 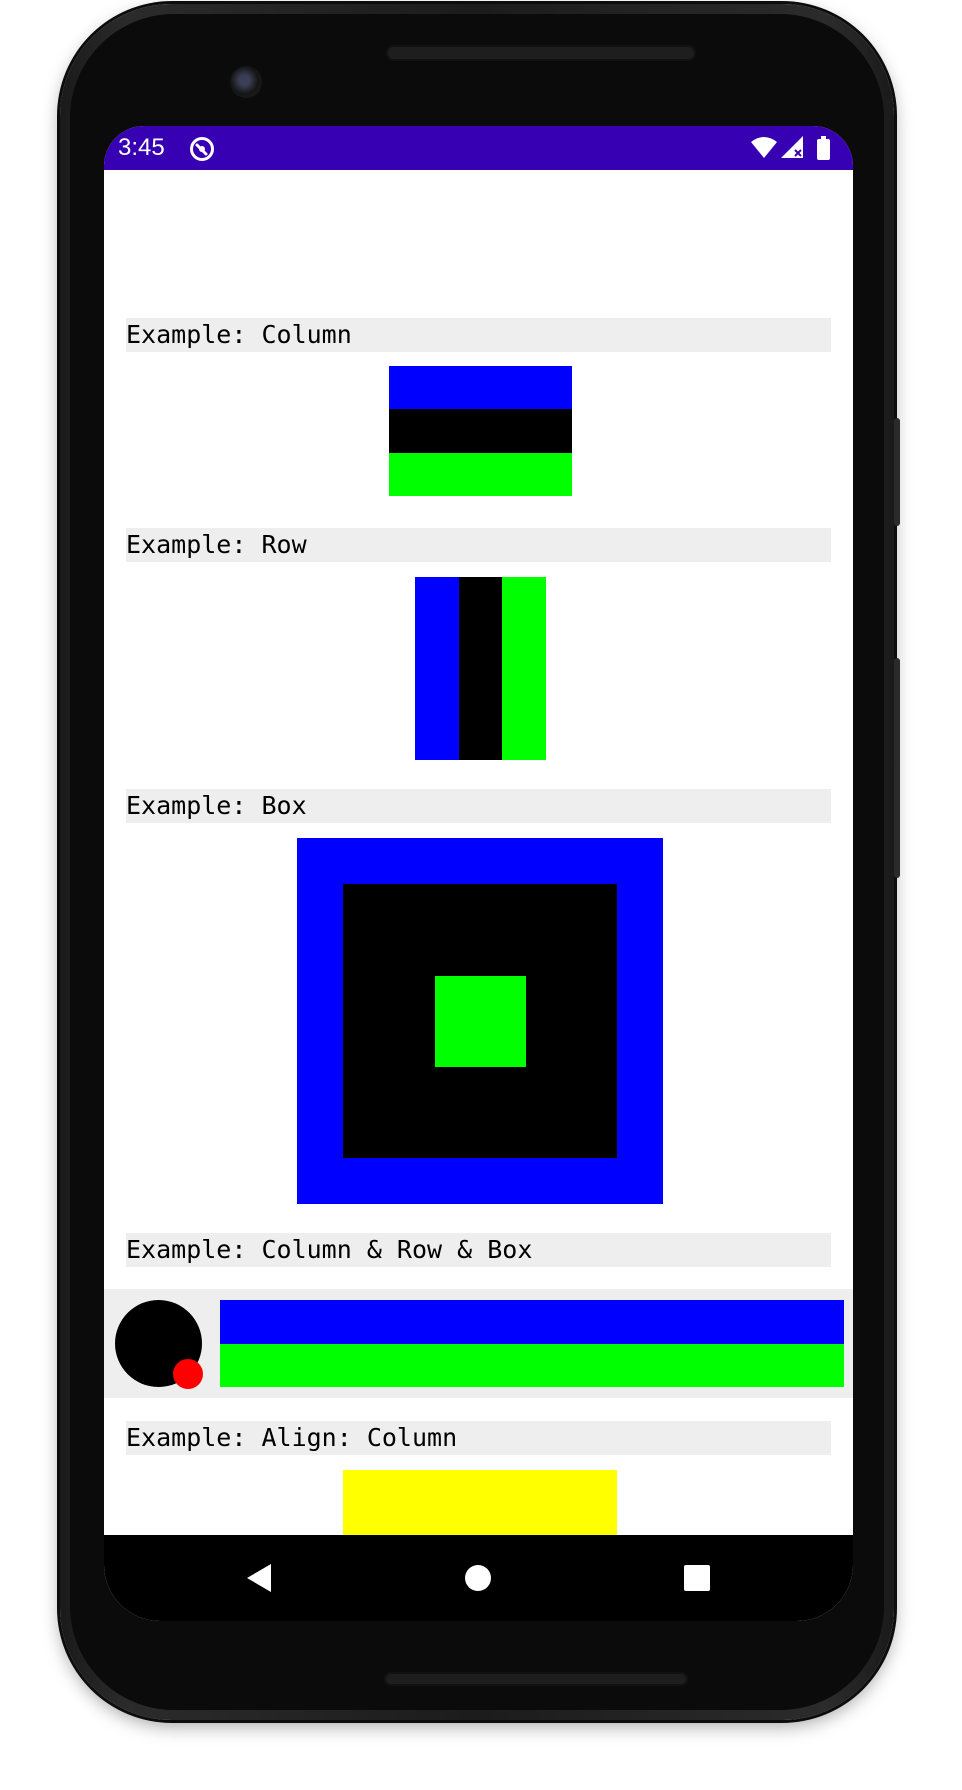 I want to click on combo-blue-bar, so click(x=532, y=1322).